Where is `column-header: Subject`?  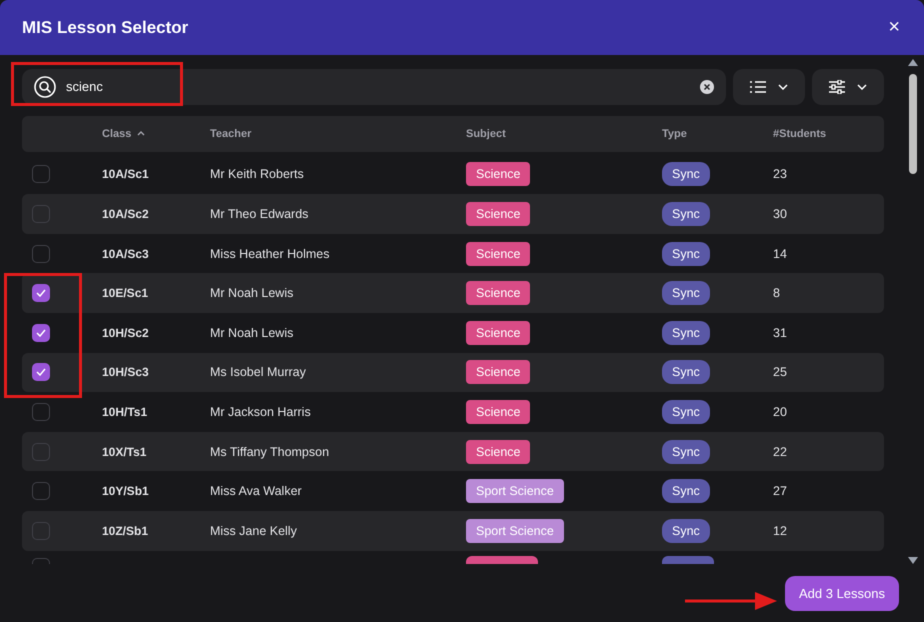 column-header: Subject is located at coordinates (486, 134).